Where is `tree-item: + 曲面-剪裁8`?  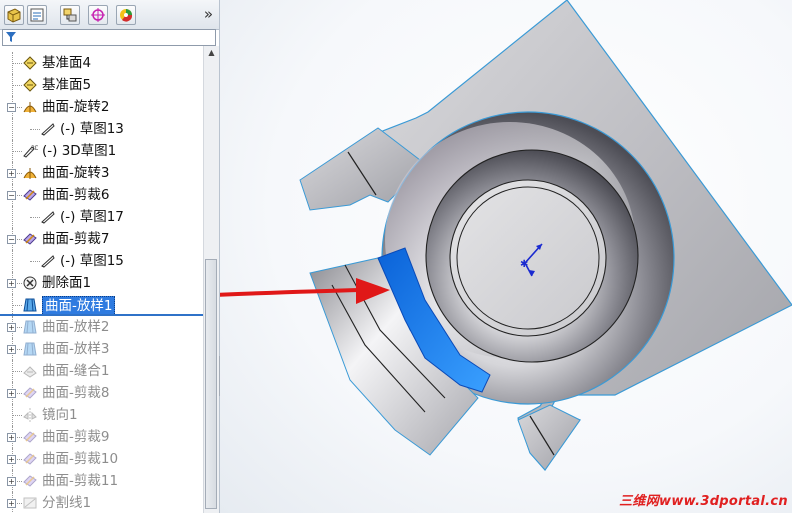 tree-item: + 曲面-剪裁8 is located at coordinates (101, 393).